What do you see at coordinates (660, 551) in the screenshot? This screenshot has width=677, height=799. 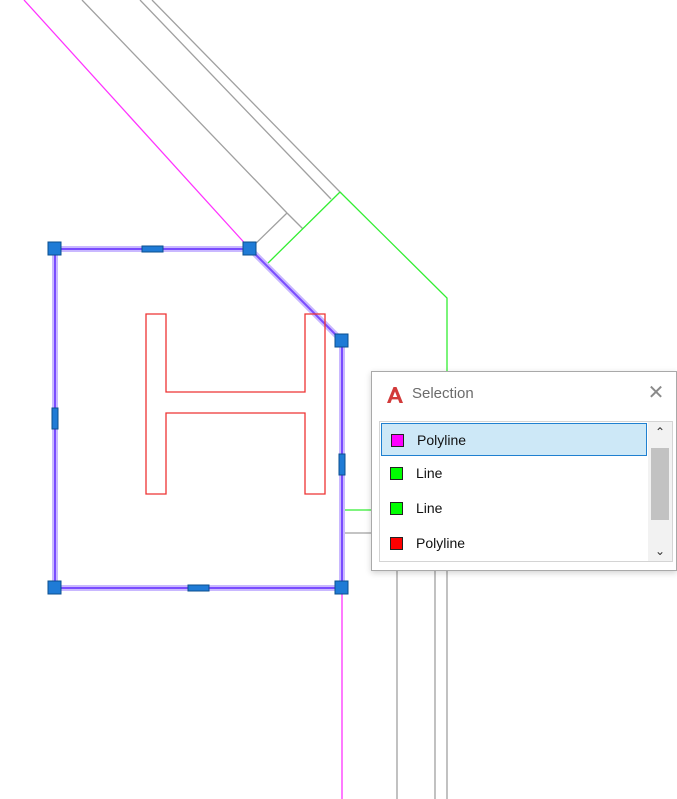 I see `scroll-down-icon: ⌄` at bounding box center [660, 551].